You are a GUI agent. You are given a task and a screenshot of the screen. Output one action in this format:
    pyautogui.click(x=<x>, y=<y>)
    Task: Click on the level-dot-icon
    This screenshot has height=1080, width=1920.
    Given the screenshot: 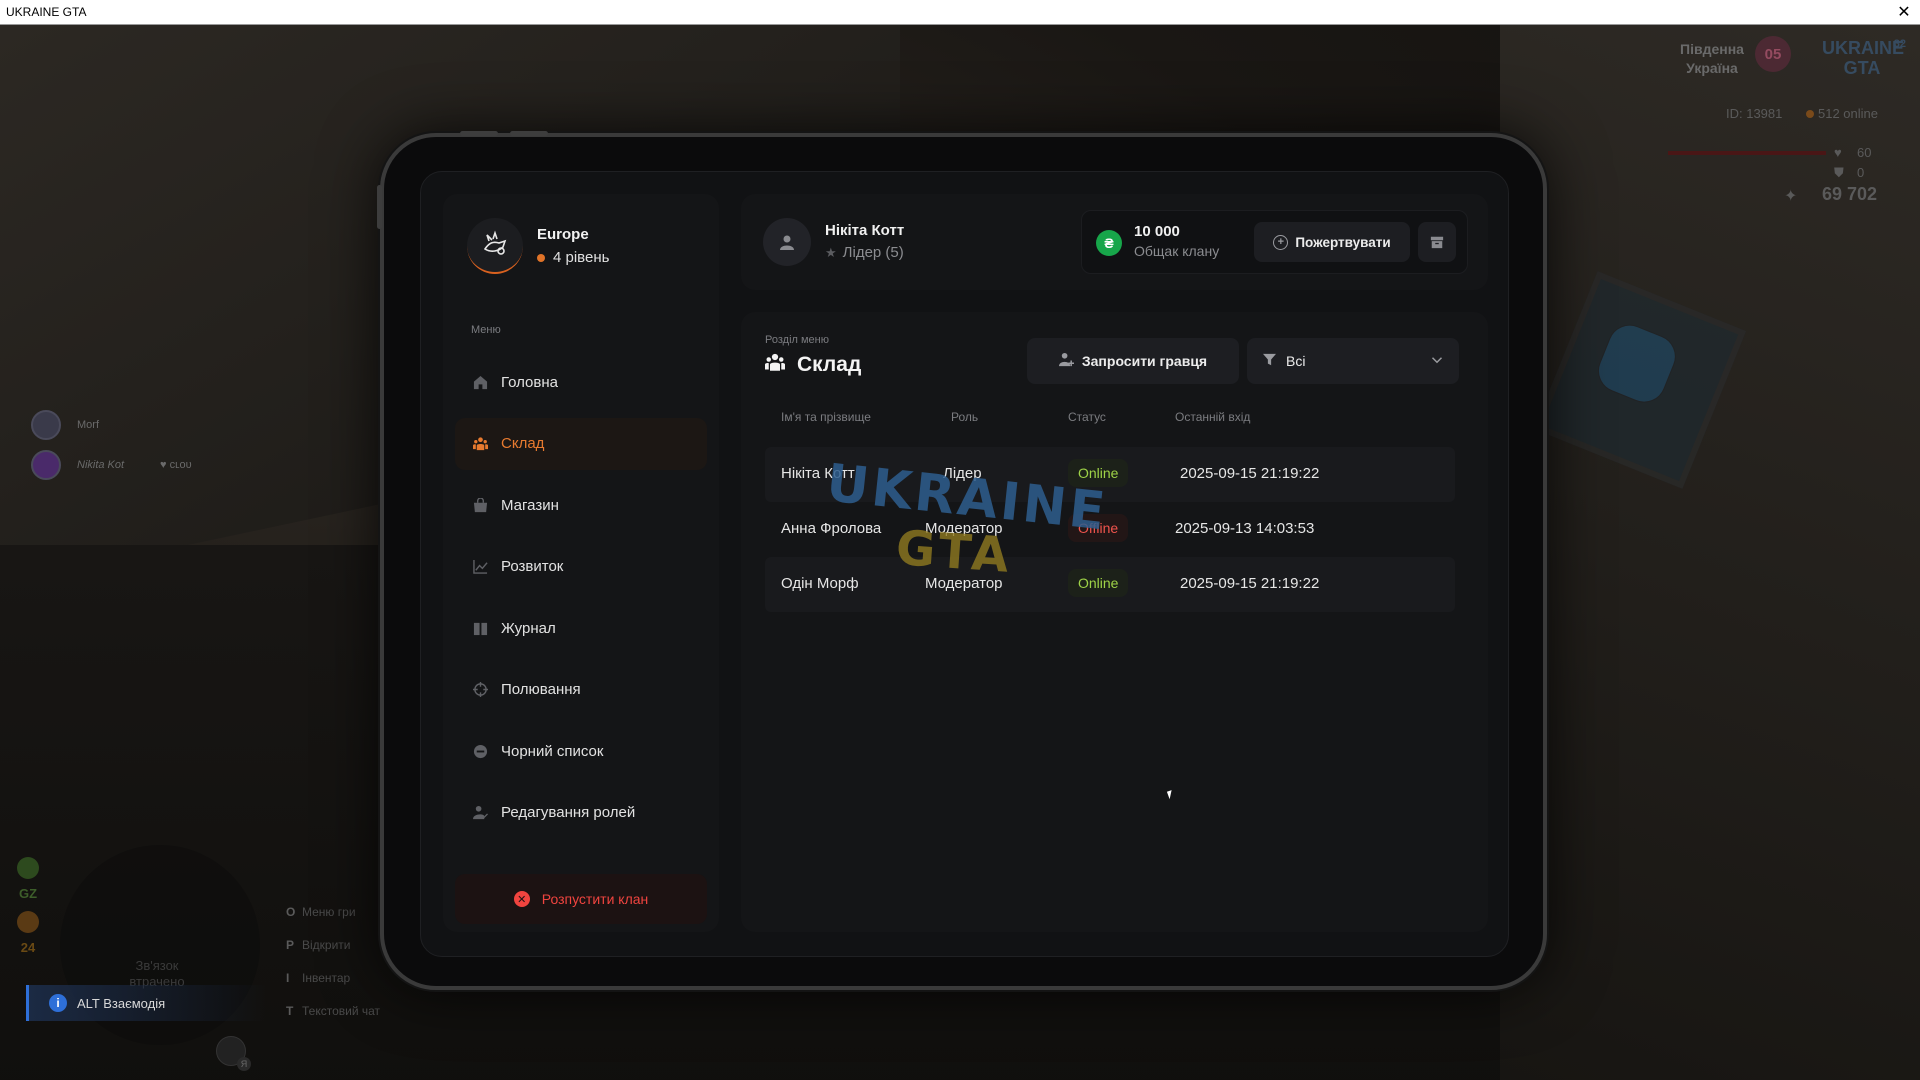 What is the action you would take?
    pyautogui.click(x=541, y=257)
    